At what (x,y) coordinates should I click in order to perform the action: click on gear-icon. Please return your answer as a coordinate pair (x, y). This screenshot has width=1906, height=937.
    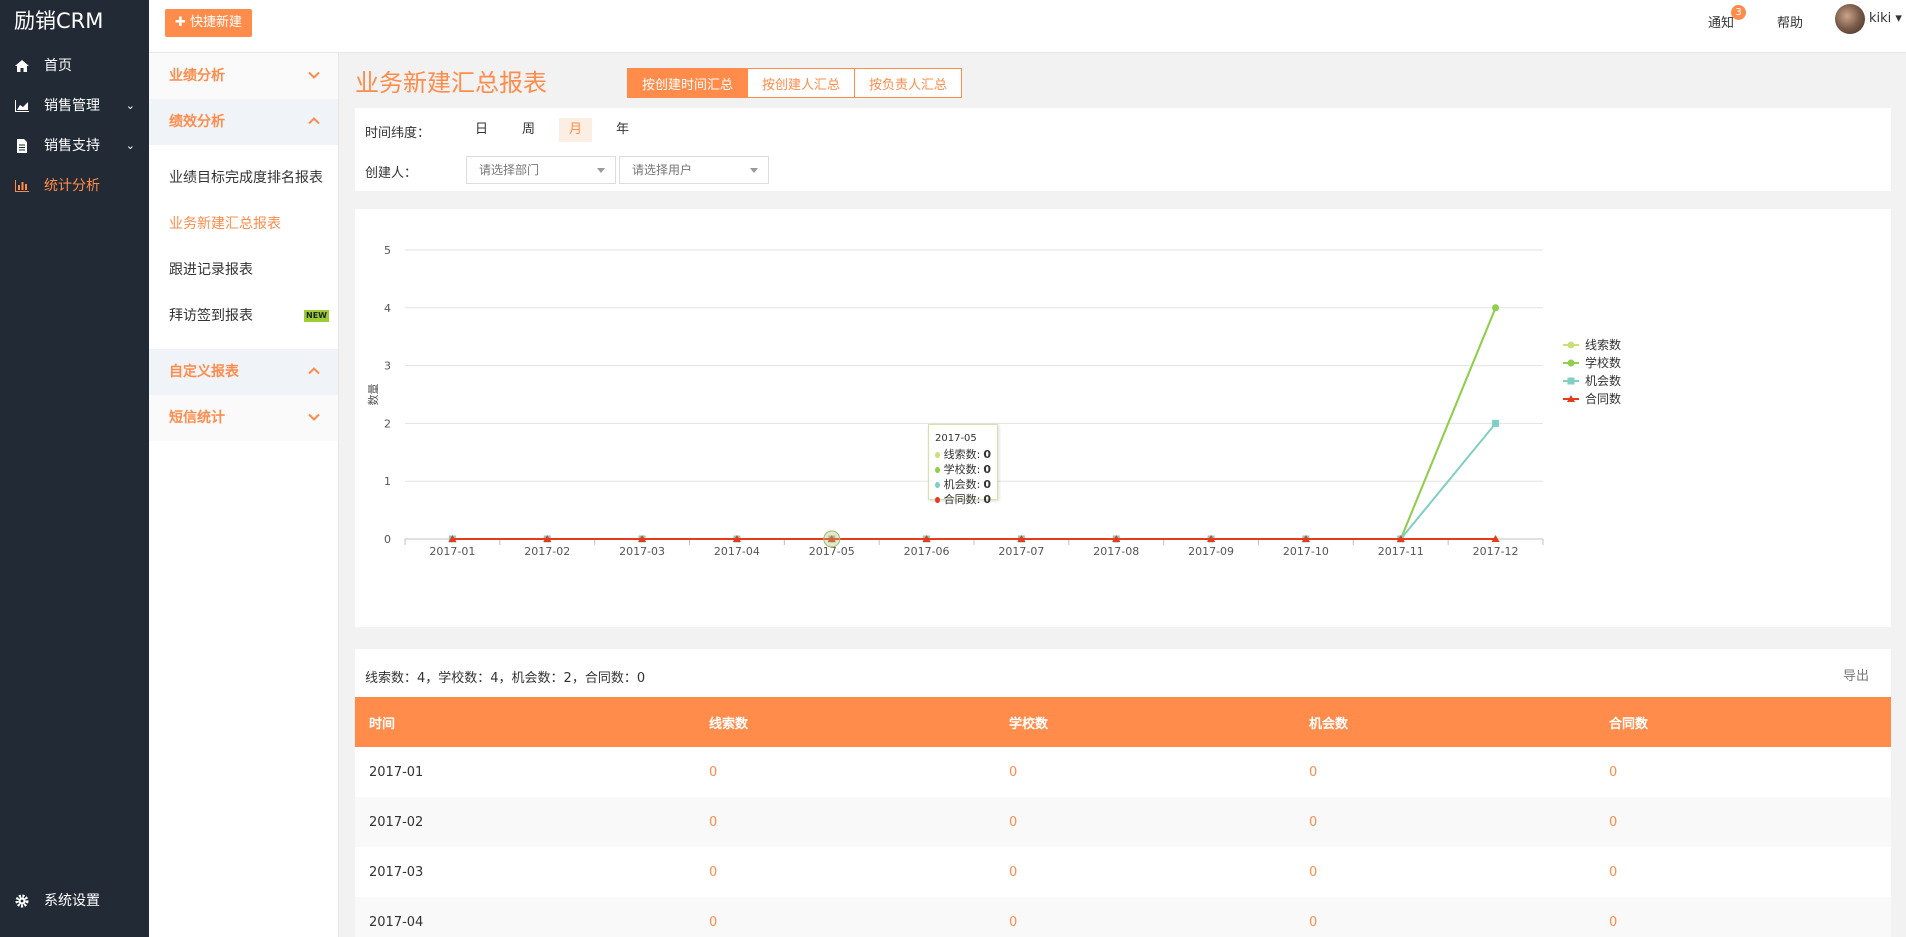
    Looking at the image, I should click on (22, 901).